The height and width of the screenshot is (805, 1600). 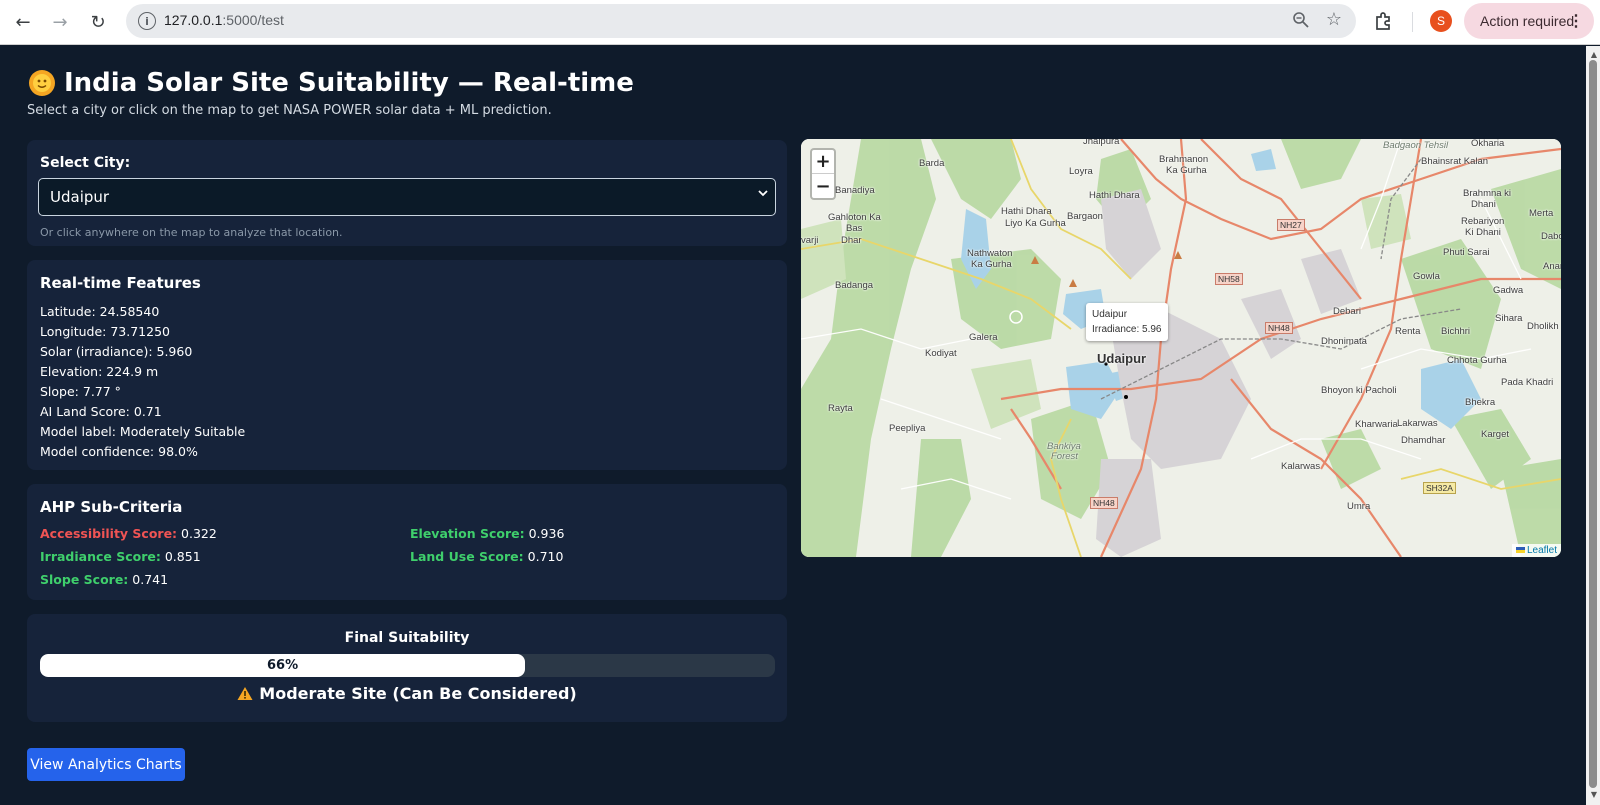 What do you see at coordinates (60, 22) in the screenshot?
I see `forward-icon: →` at bounding box center [60, 22].